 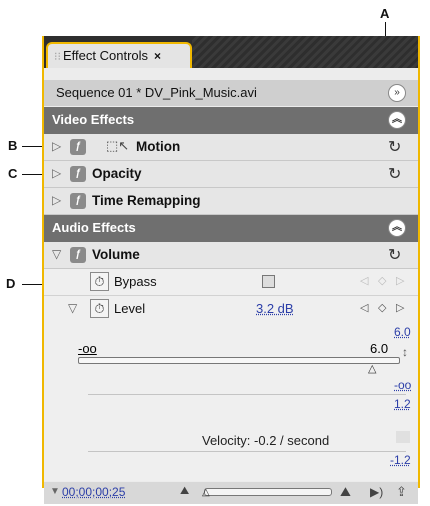 I want to click on tab-label: Effect Controls, so click(x=106, y=55).